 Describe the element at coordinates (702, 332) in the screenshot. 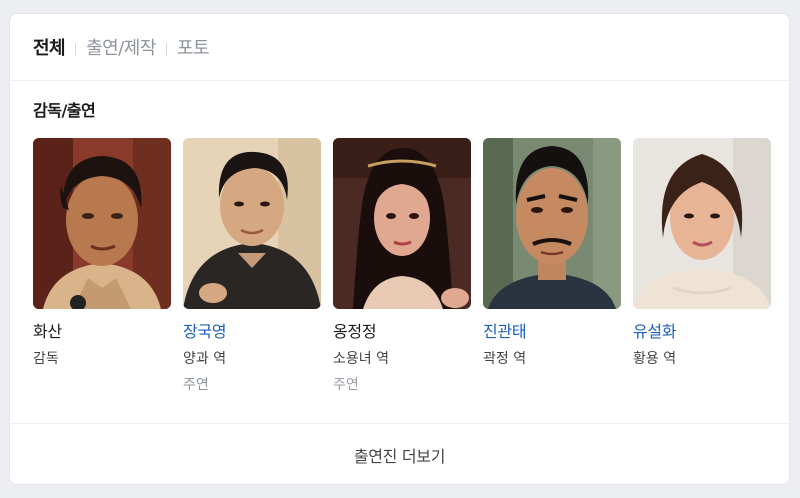

I see `person-name-link: 유설화` at that location.